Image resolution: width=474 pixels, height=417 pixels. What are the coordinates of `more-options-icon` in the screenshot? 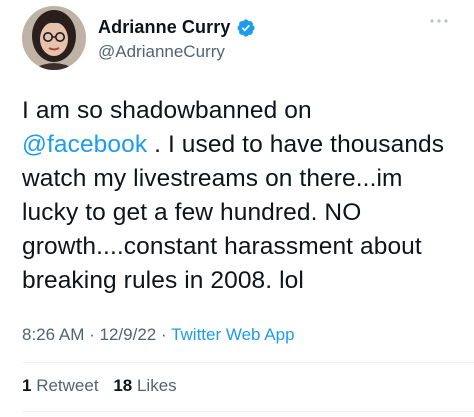 It's located at (439, 18).